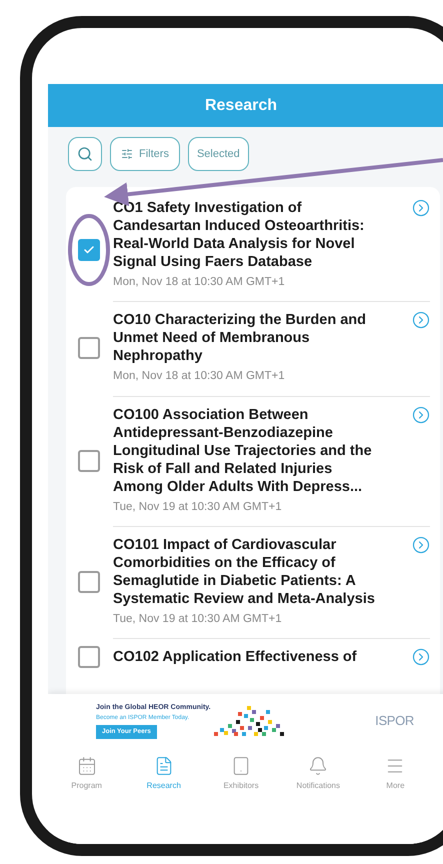  I want to click on session-item: CO101 Impact of Cardiovascular Comorbidities on the Efficacy of Semaglutide in Diabetic Patients: A Systematic Review and Meta-Analysis Tue, Nov 19 at 10:30 AM GMT+1, so click(253, 582).